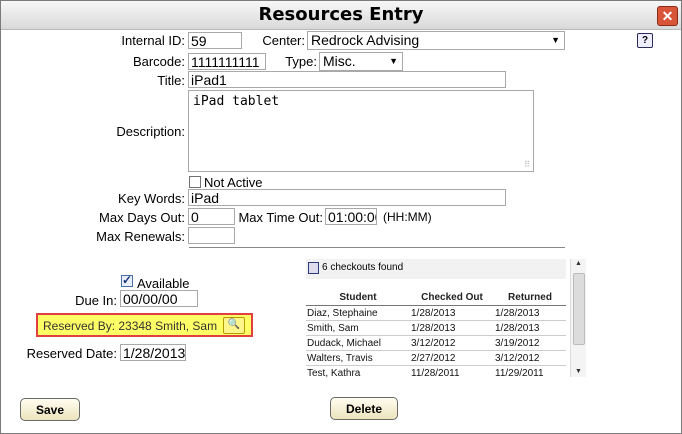 This screenshot has width=682, height=434. I want to click on title-bar: Resources Entry ✕, so click(341, 15).